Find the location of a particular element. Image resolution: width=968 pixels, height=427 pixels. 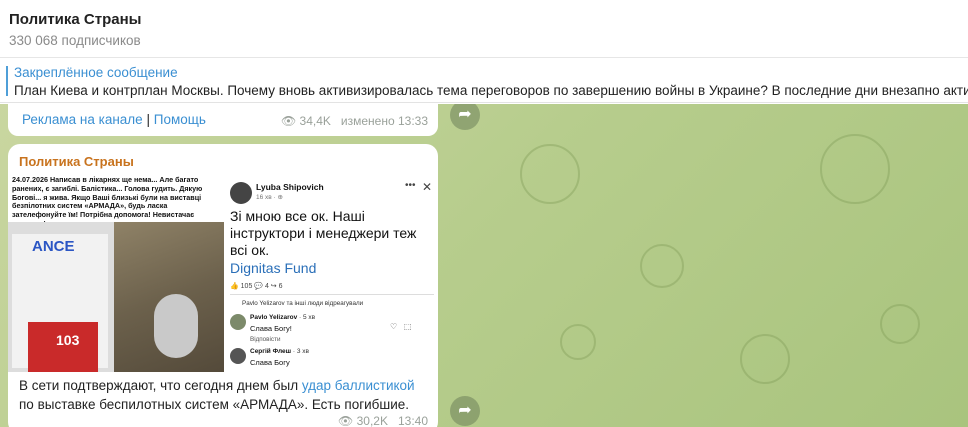

message-author: Политика Страны is located at coordinates (76, 161).